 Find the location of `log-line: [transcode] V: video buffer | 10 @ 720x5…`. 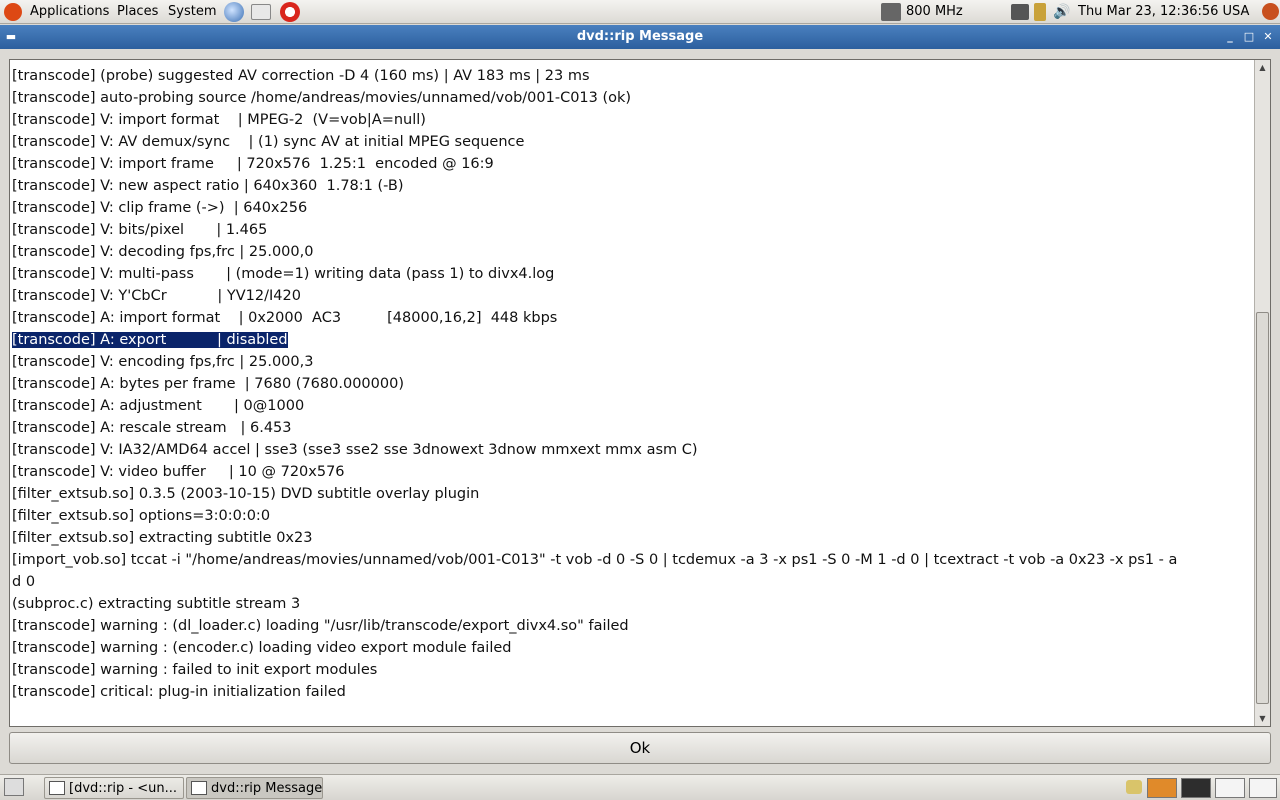

log-line: [transcode] V: video buffer | 10 @ 720x5… is located at coordinates (631, 472).